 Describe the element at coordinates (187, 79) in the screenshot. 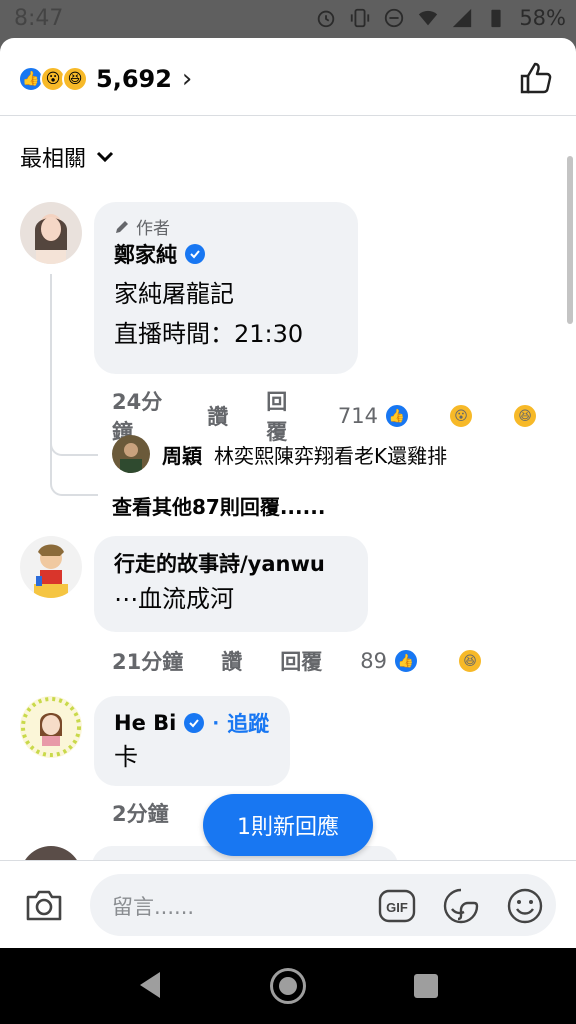

I see `chevron-right-icon: ›` at that location.